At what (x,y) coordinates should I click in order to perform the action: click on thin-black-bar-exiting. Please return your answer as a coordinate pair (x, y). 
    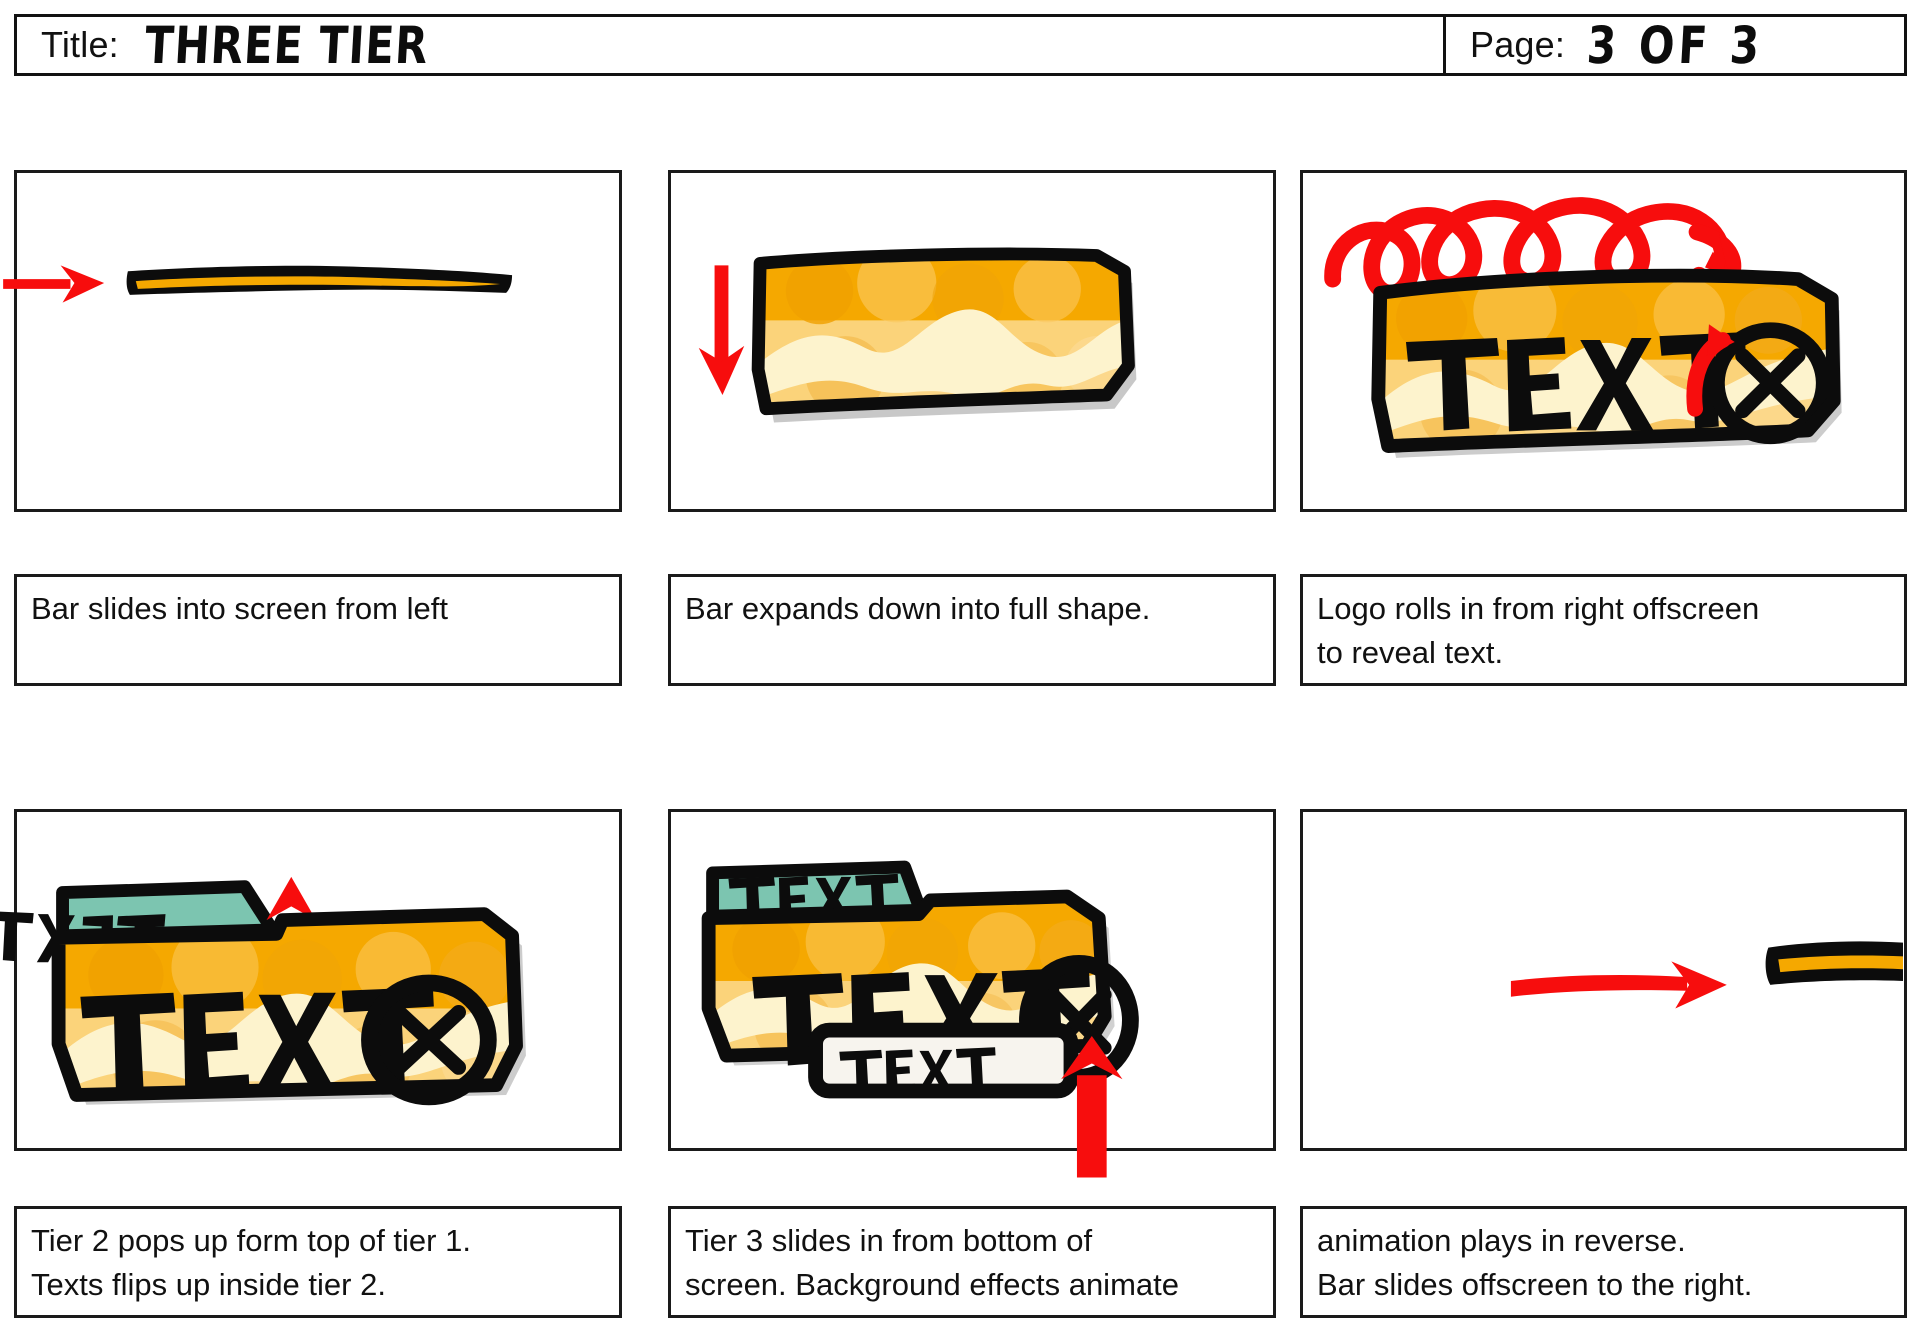
    Looking at the image, I should click on (1834, 963).